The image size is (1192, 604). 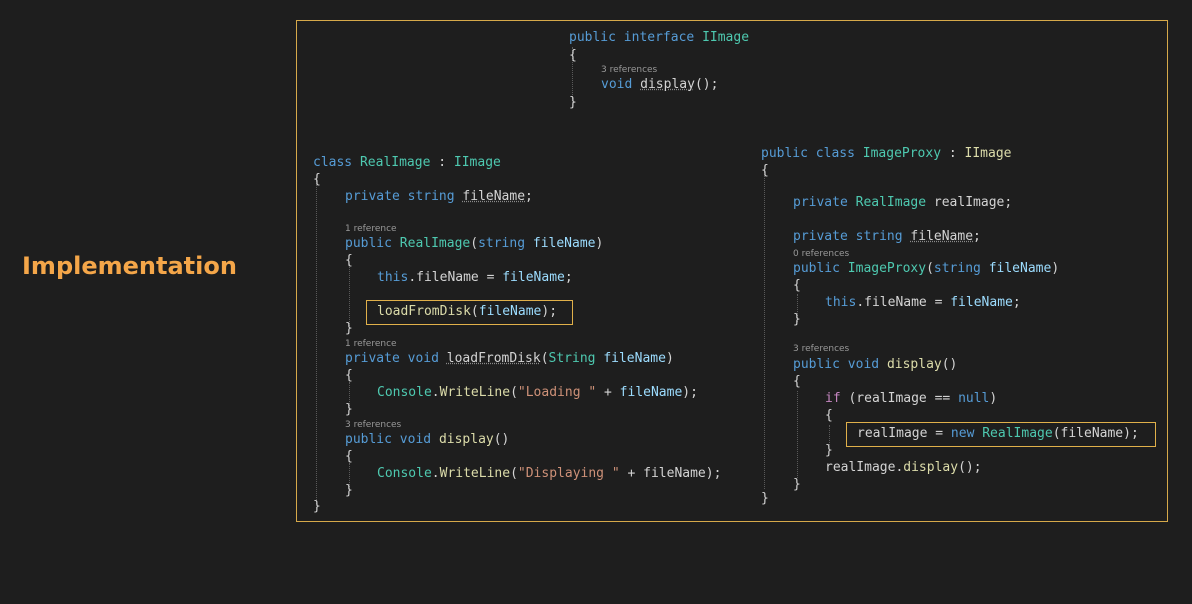 What do you see at coordinates (903, 202) in the screenshot?
I see `realimage-field: private RealImage realImage;` at bounding box center [903, 202].